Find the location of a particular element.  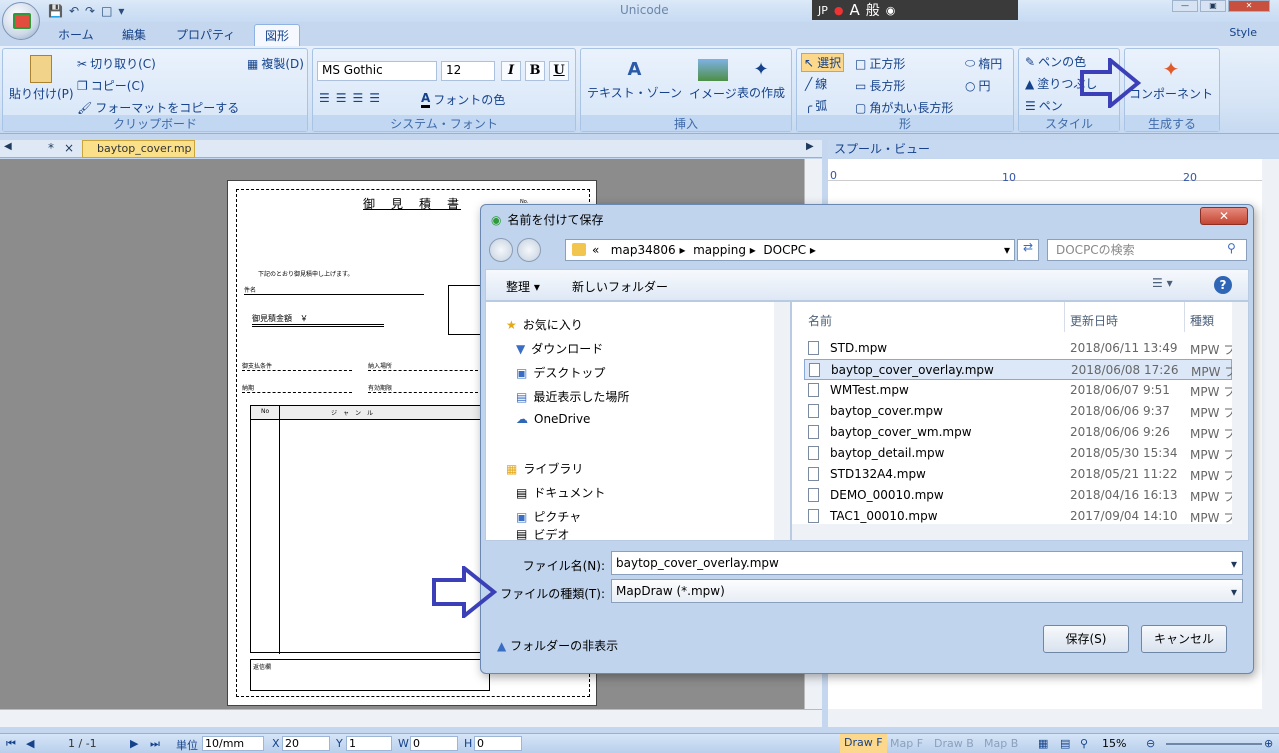

file-row: STD132A4.mpw 2018/05/21 11:22 MPW フ is located at coordinates (1019, 474).